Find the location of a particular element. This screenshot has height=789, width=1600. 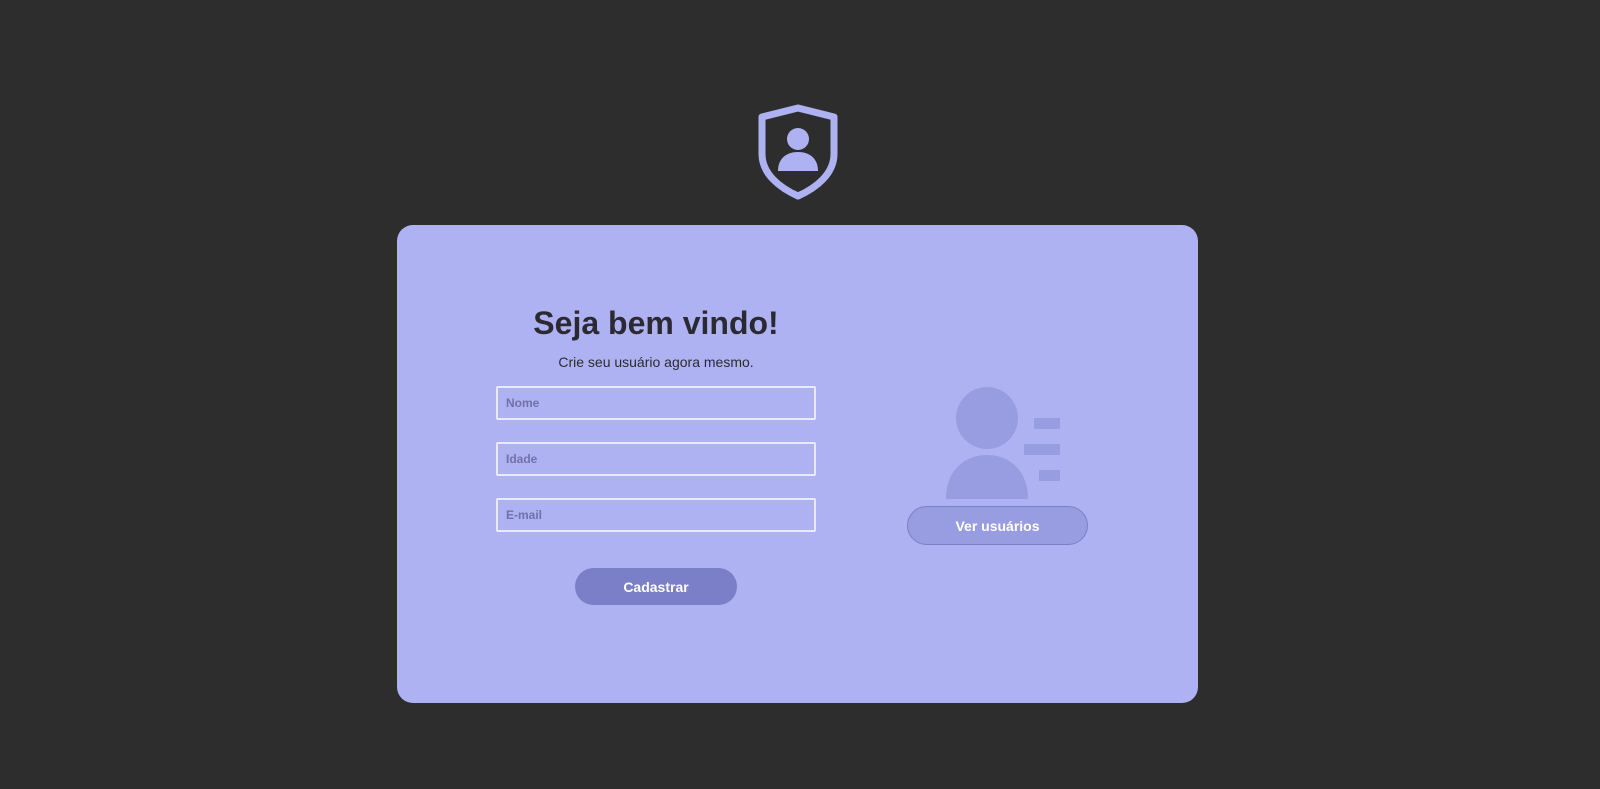

view-users-button: Ver usuários is located at coordinates (997, 525).